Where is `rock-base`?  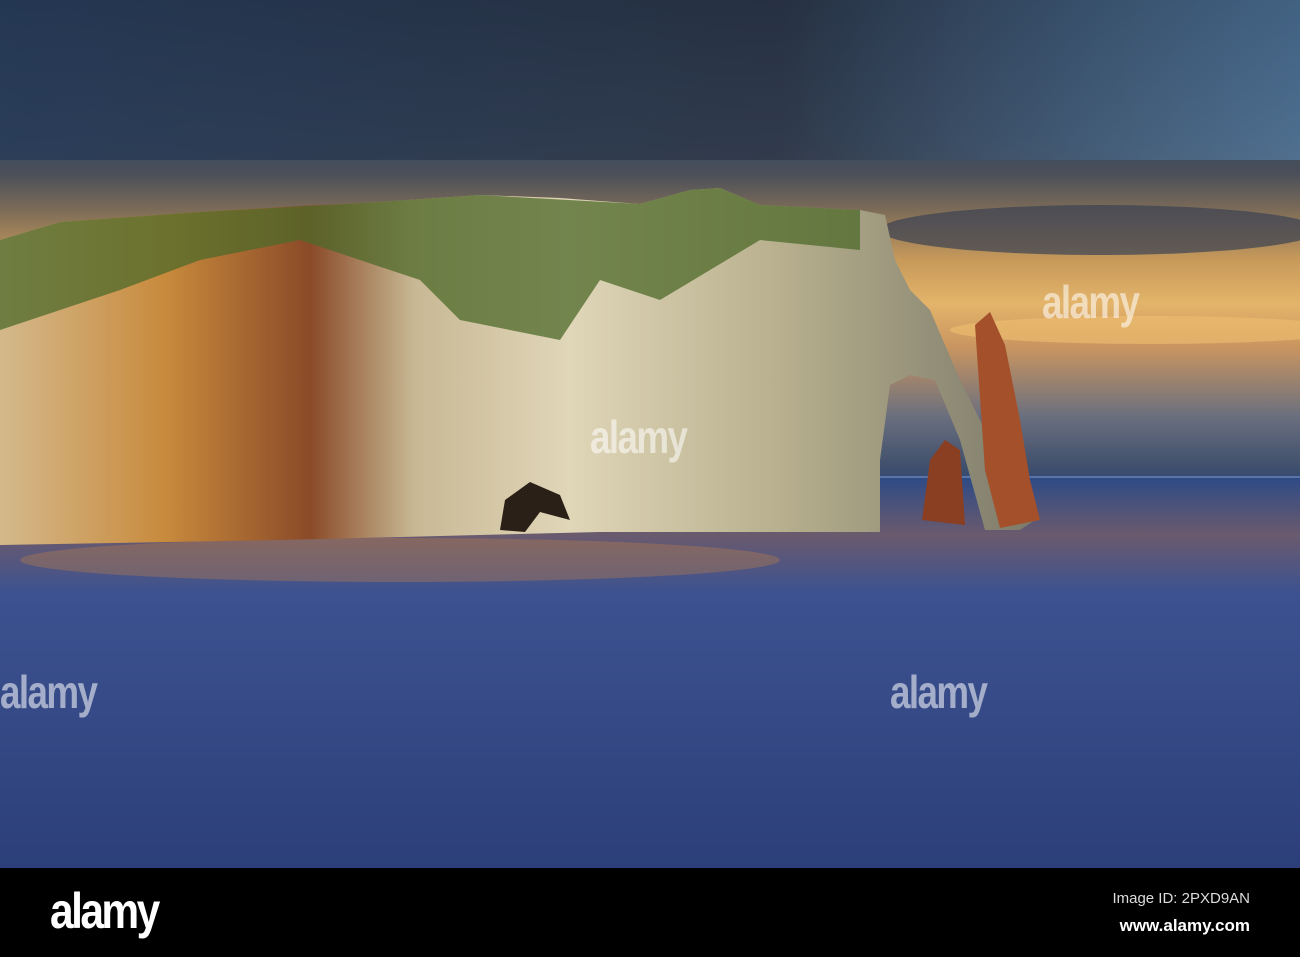 rock-base is located at coordinates (943, 482).